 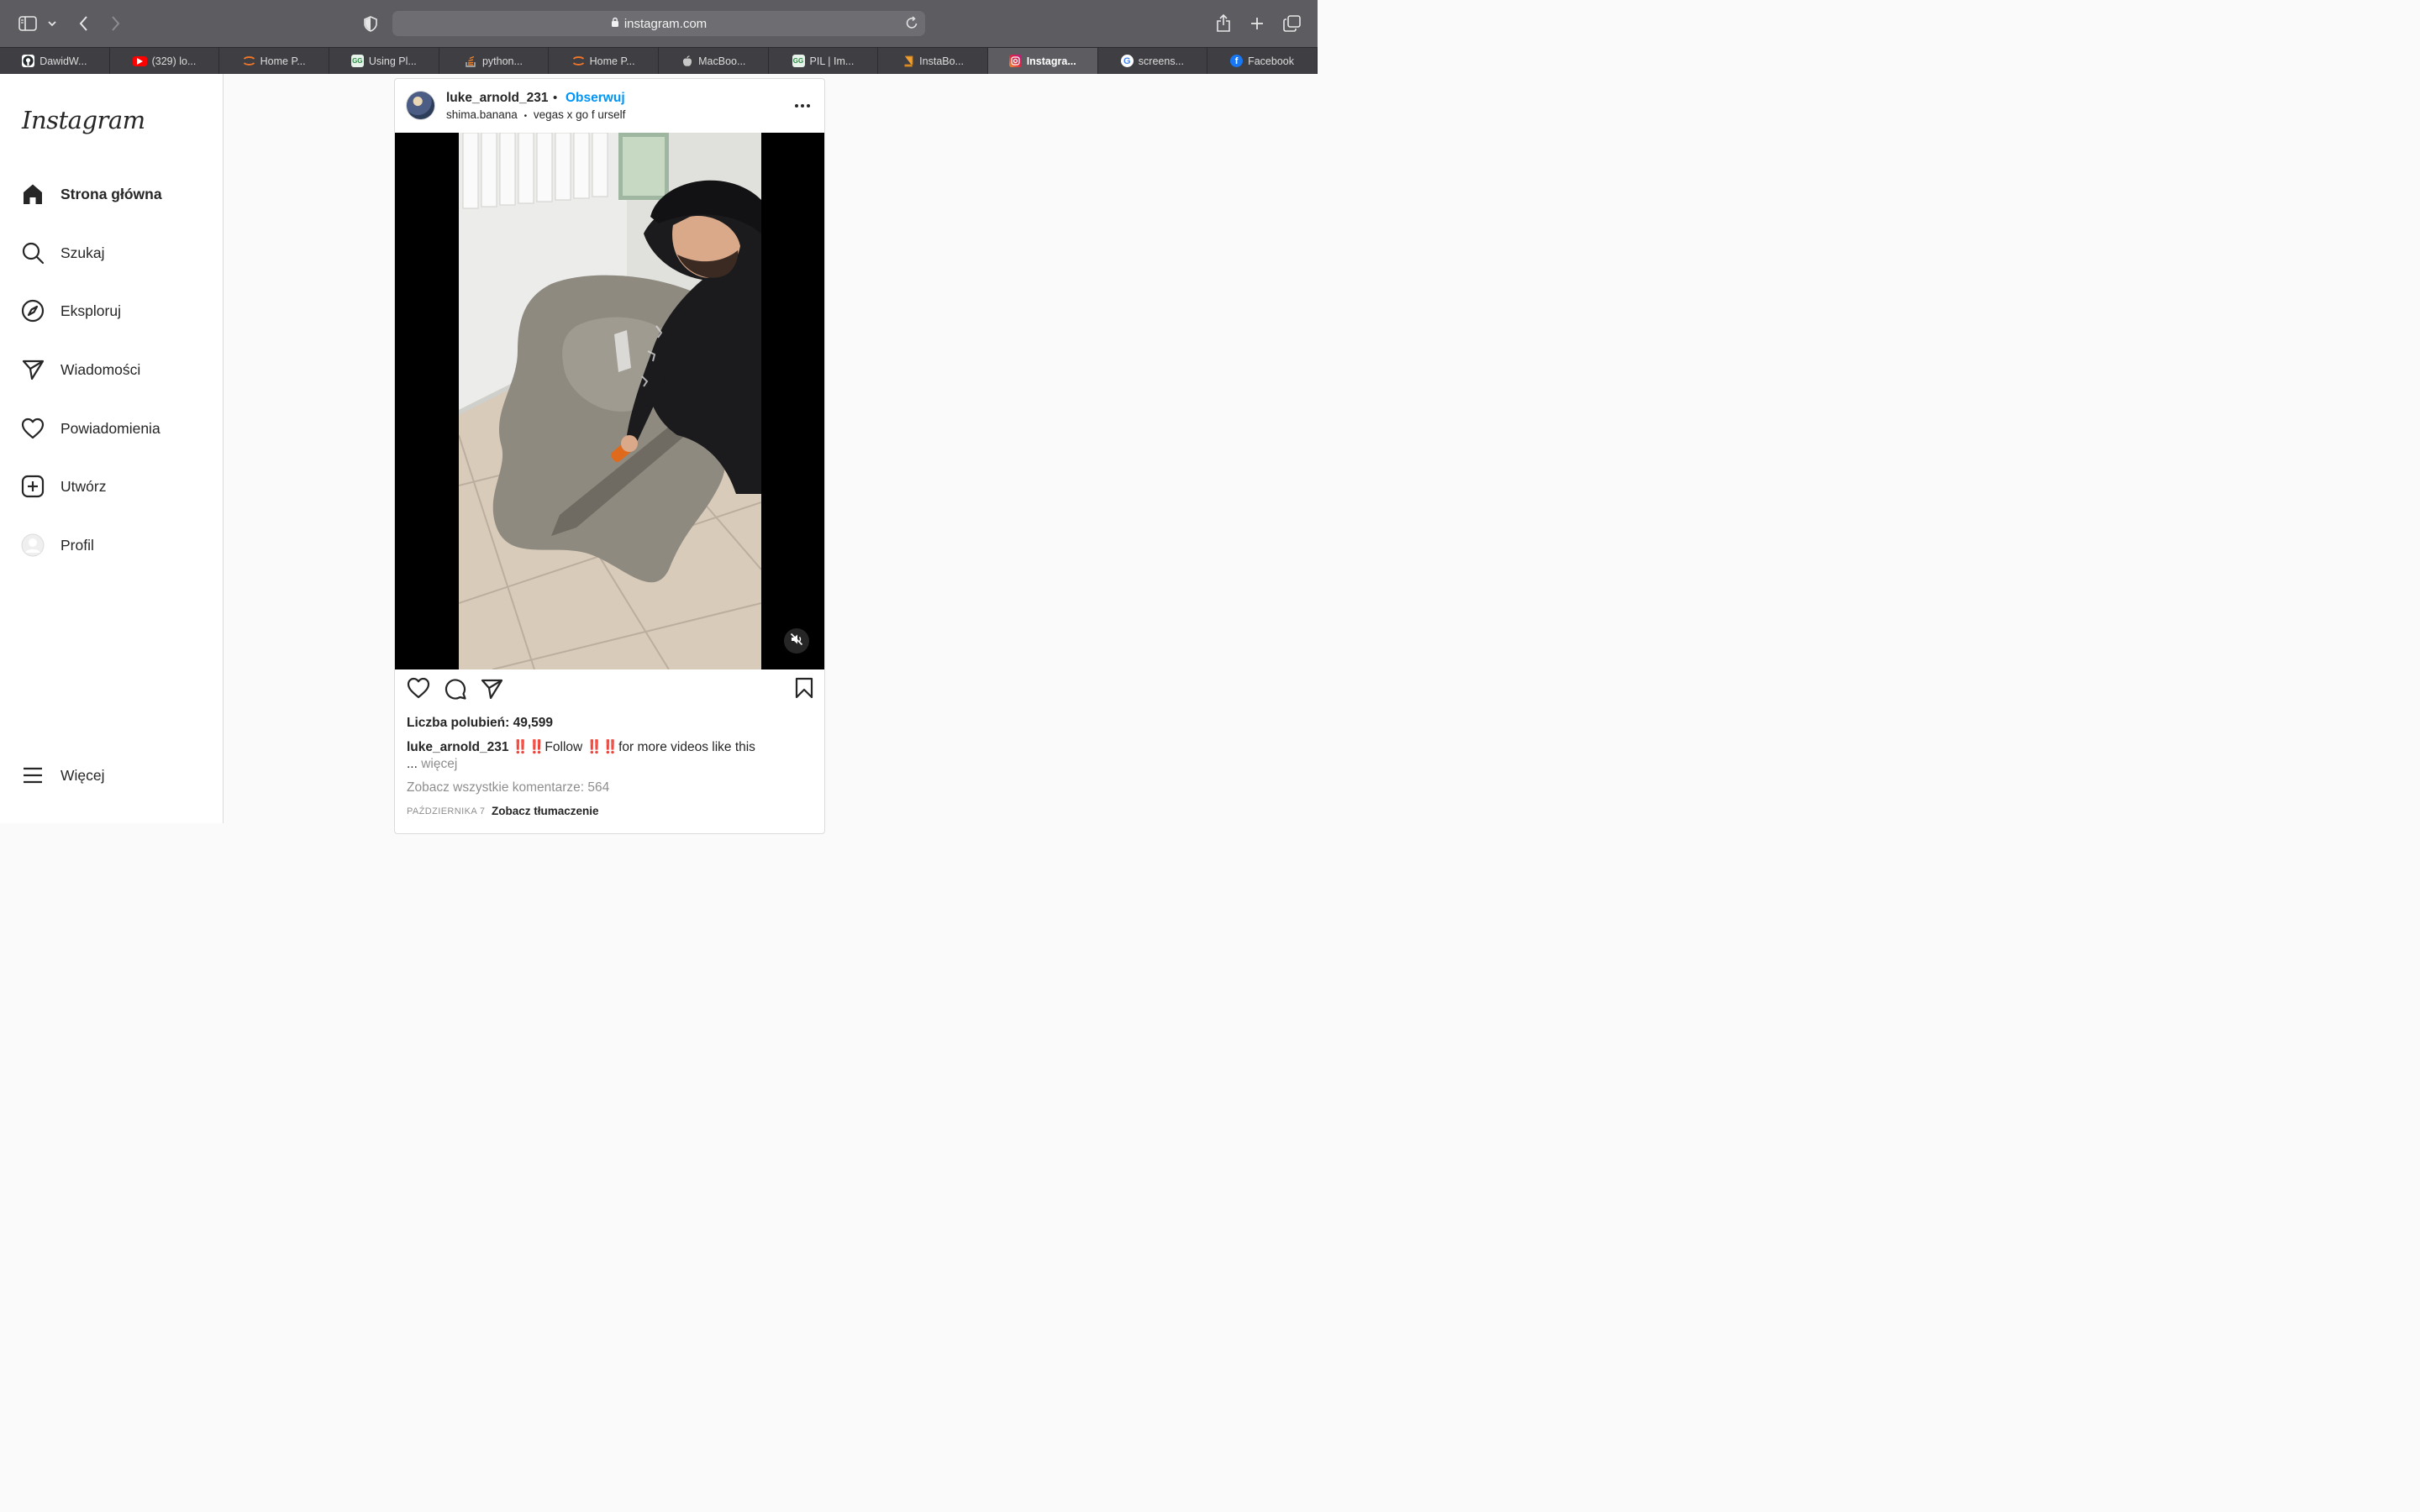 I want to click on send-icon, so click(x=33, y=369).